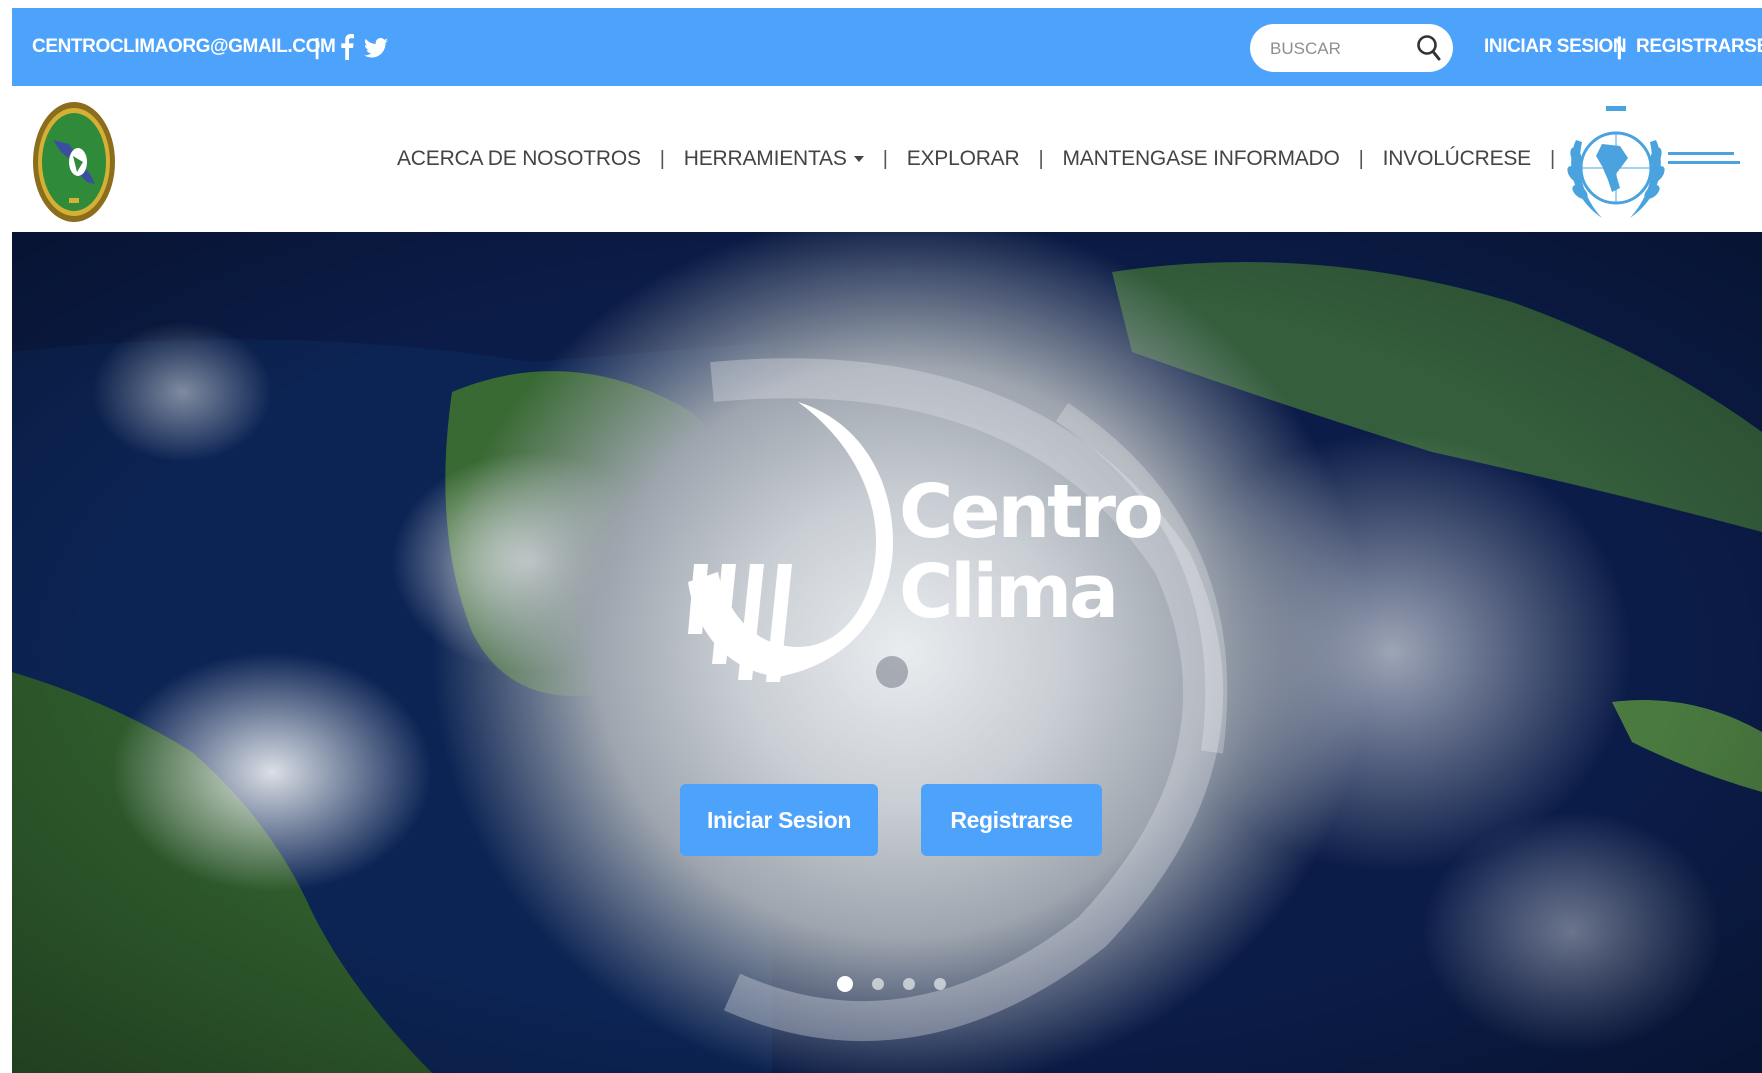  I want to click on centroclima-logo-icon, so click(793, 542).